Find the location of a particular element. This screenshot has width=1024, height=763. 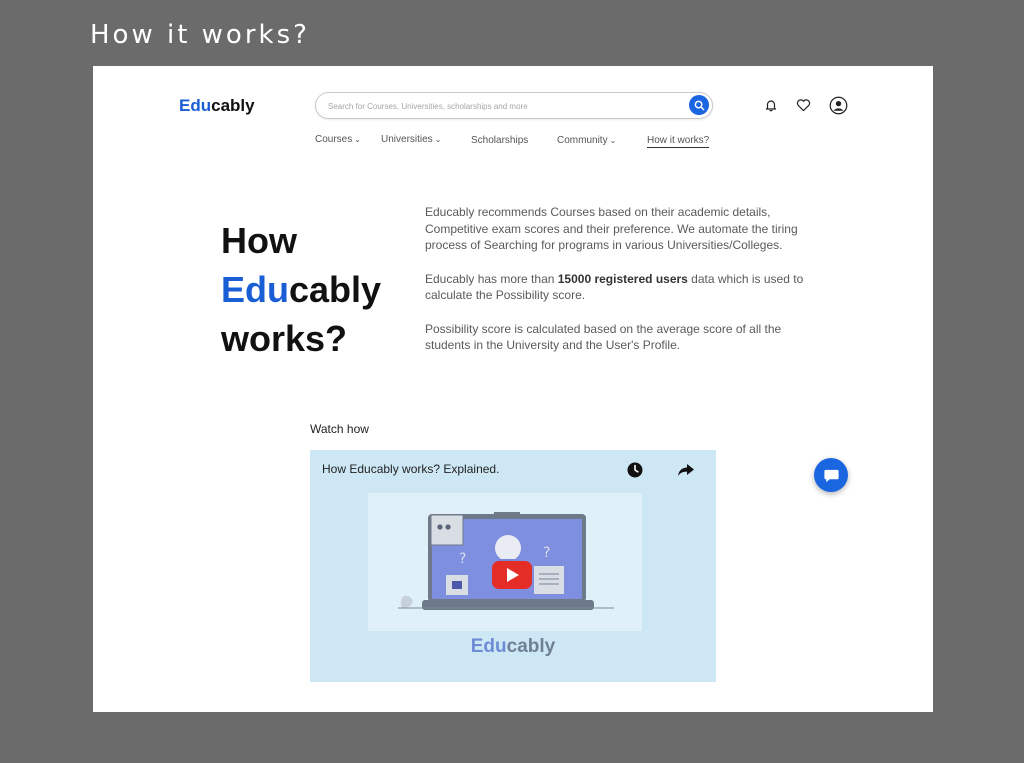

favorites-button is located at coordinates (803, 105).